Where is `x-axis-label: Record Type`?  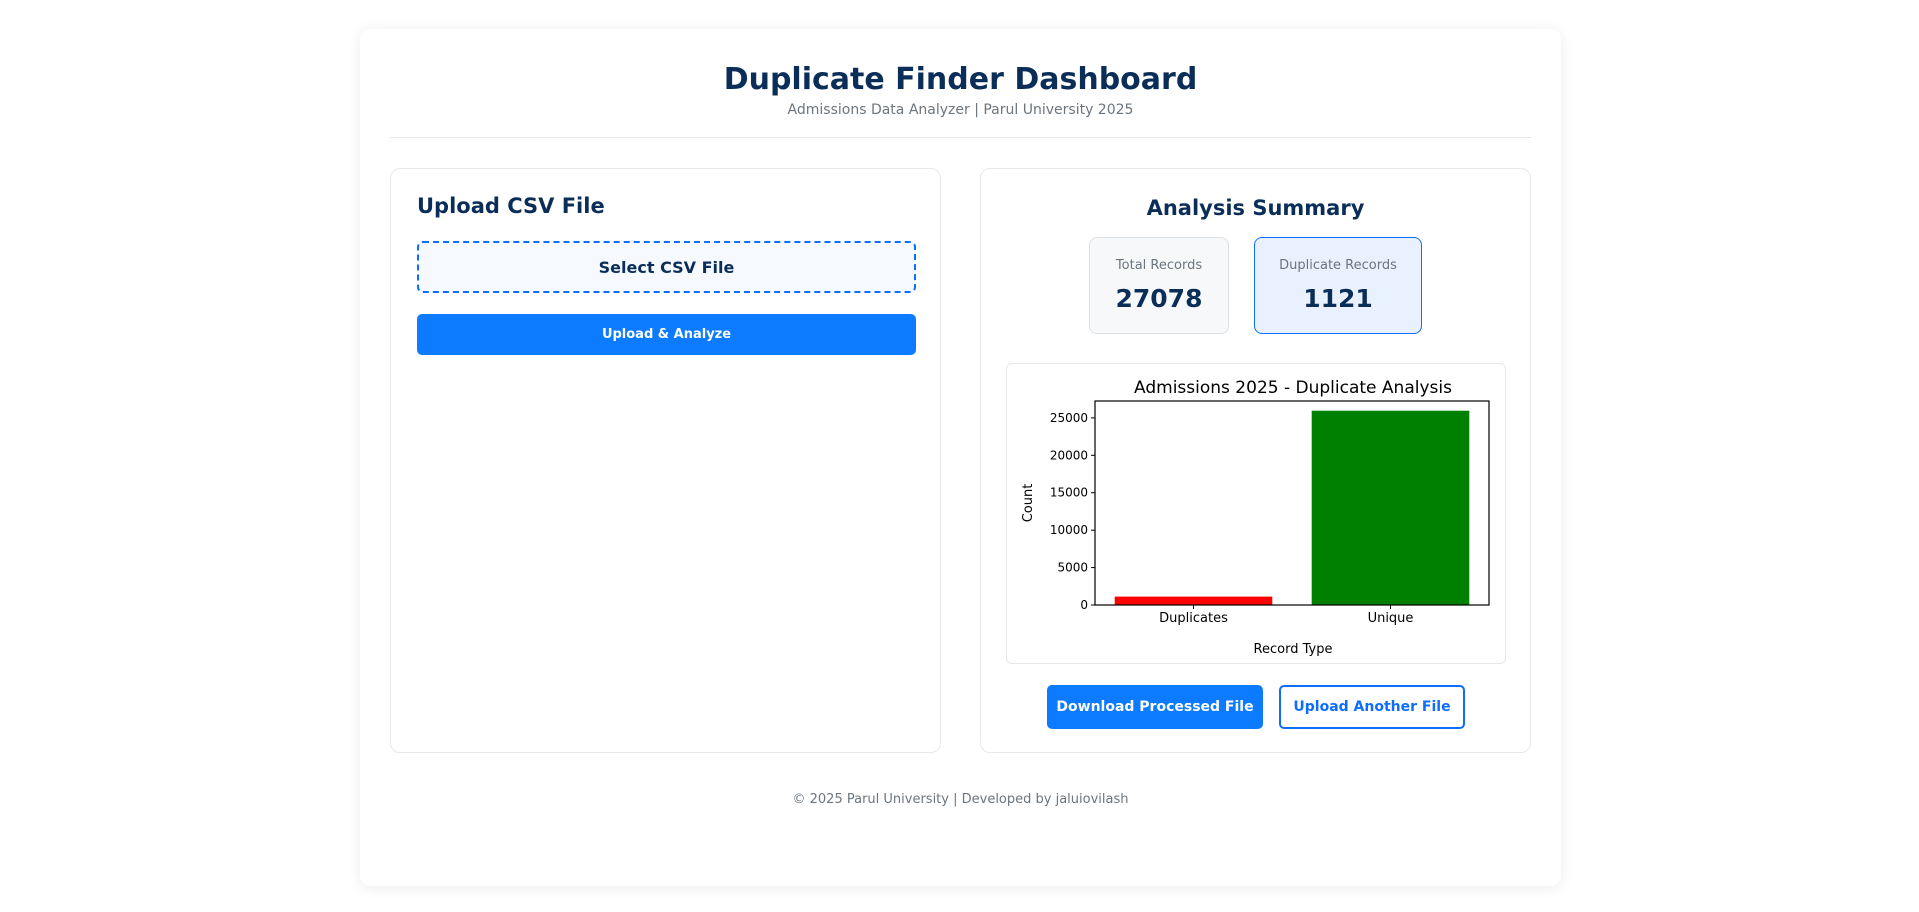 x-axis-label: Record Type is located at coordinates (1293, 649).